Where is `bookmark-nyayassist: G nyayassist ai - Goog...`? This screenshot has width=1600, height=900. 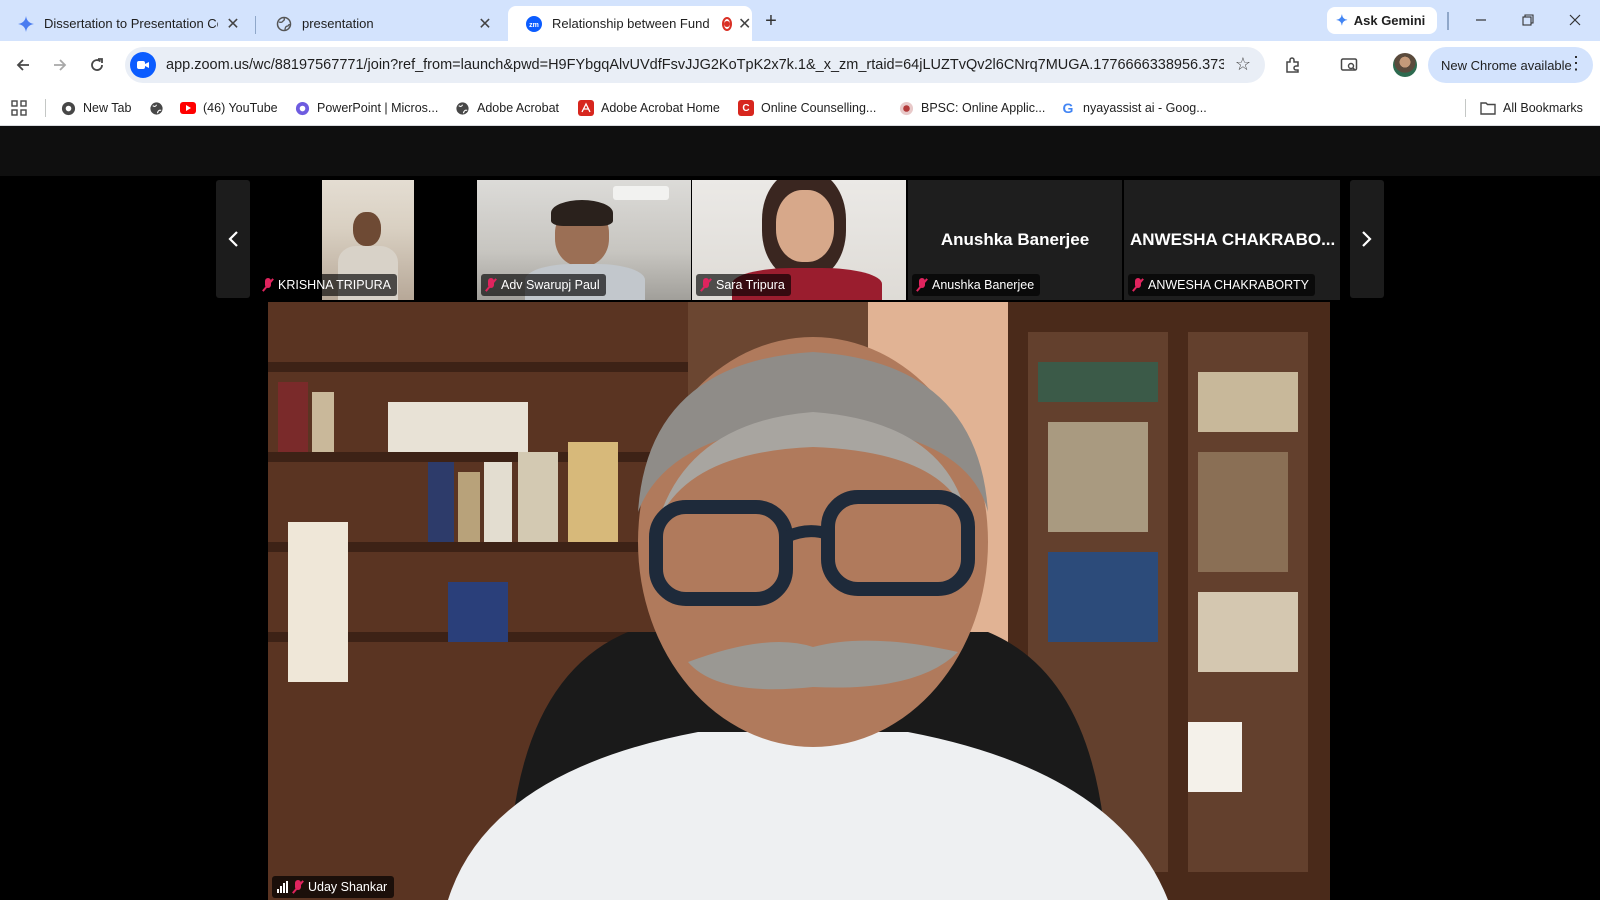 bookmark-nyayassist: G nyayassist ai - Goog... is located at coordinates (1133, 108).